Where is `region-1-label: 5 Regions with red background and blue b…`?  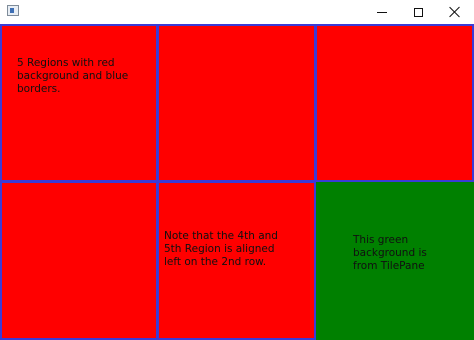
region-1-label: 5 Regions with red background and blue b… is located at coordinates (73, 76).